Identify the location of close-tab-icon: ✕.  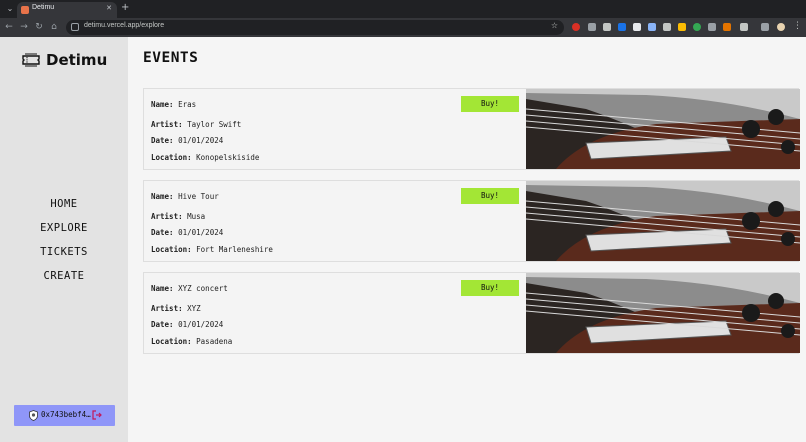
(109, 8).